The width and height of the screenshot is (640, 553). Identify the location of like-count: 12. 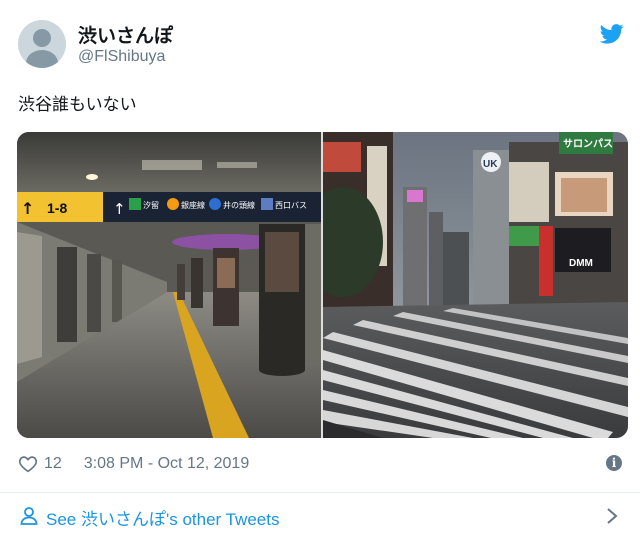
(53, 464).